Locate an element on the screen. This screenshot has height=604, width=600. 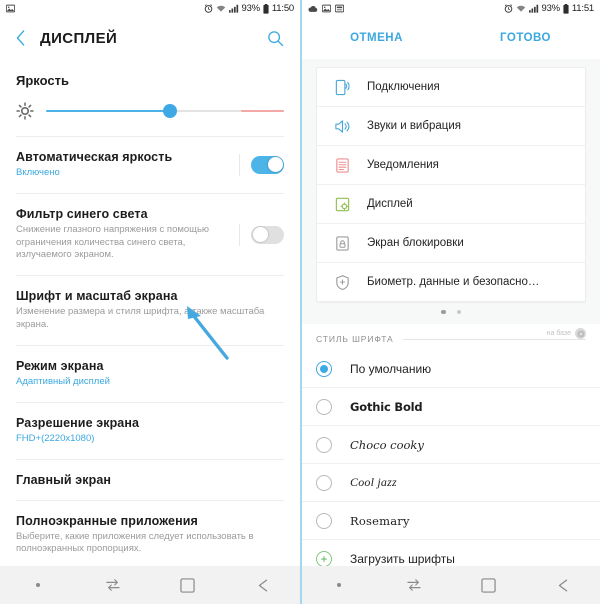
status-right-icons: 93% 11:50 is located at coordinates (249, 8).